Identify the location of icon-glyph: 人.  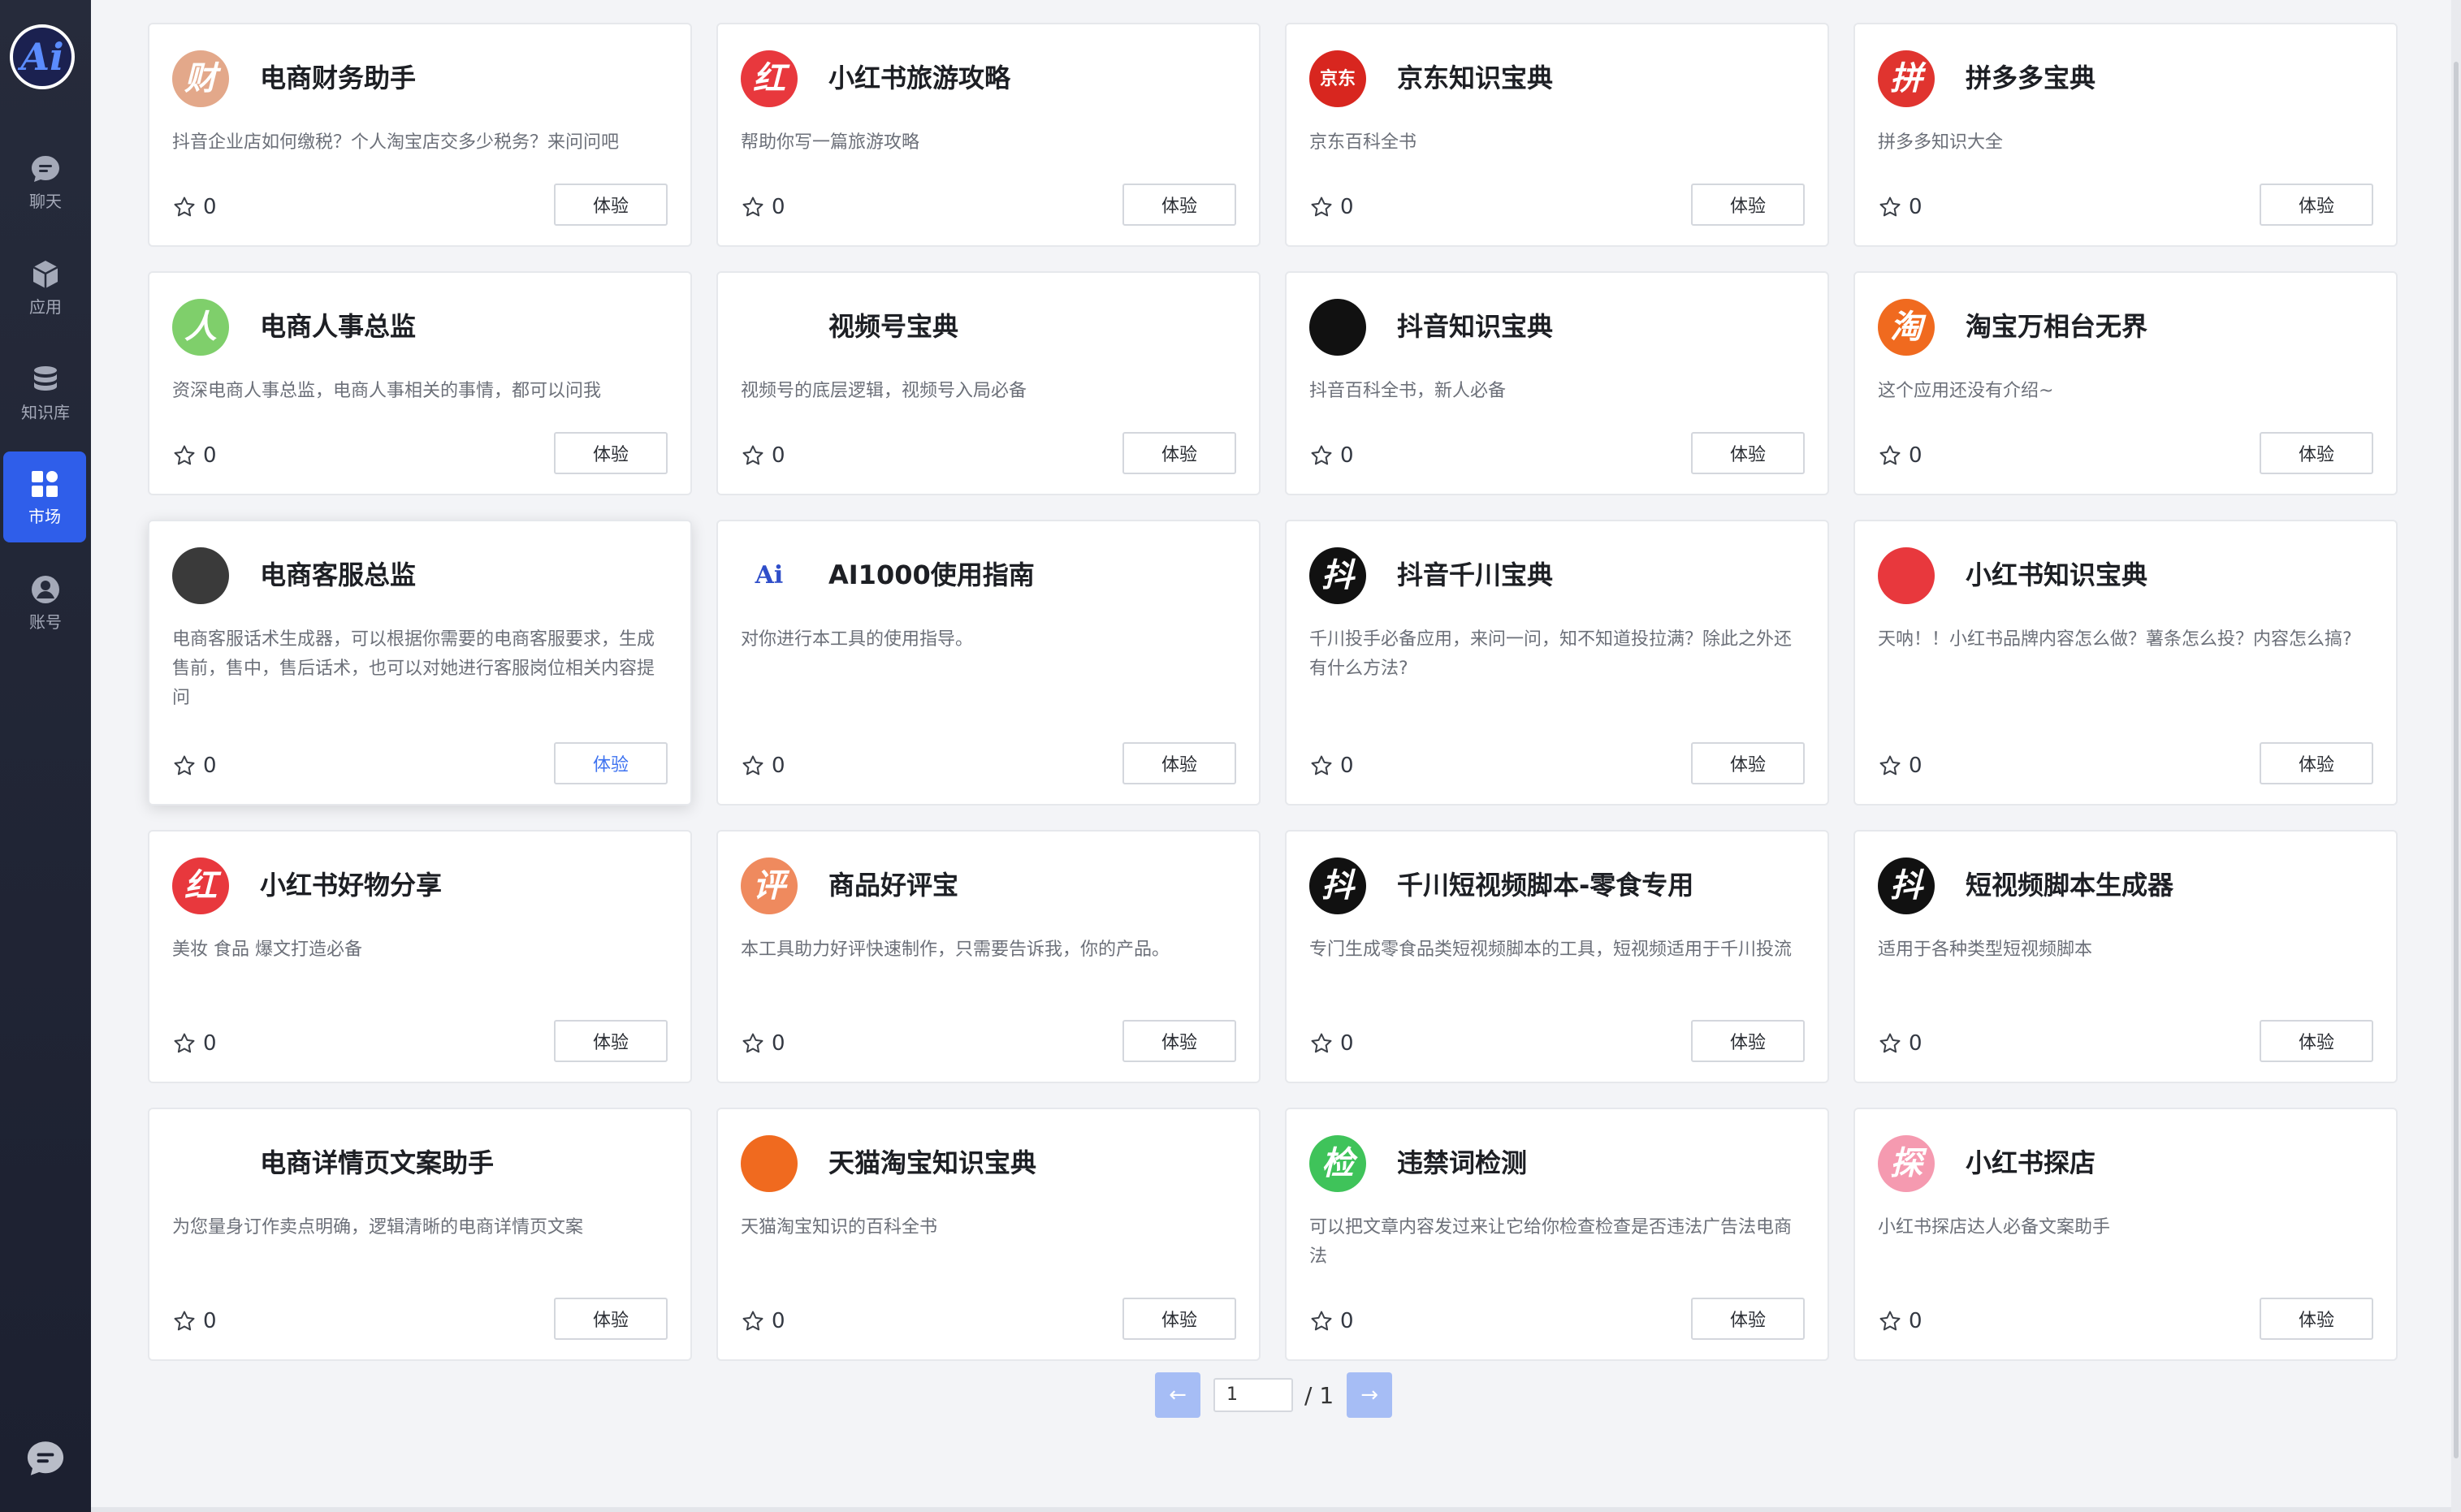
(200, 327).